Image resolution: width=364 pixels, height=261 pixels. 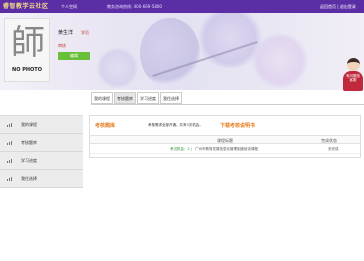 I want to click on sidebar-item-exam-bank: 考核题库, so click(x=41, y=143).